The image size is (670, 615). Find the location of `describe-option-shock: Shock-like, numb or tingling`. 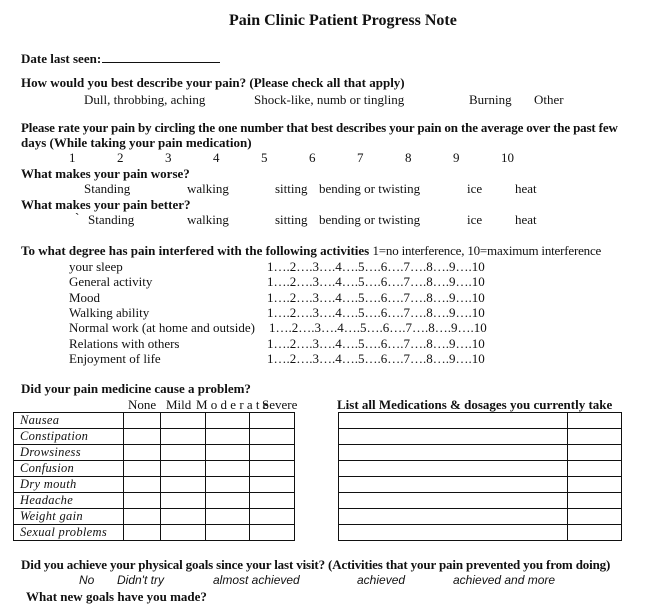

describe-option-shock: Shock-like, numb or tingling is located at coordinates (329, 99).